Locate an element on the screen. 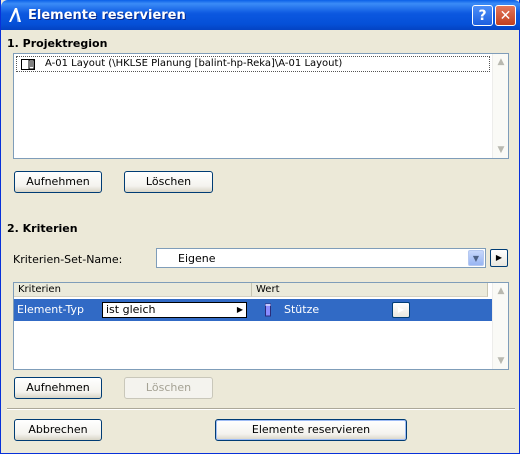  help-button: ? is located at coordinates (482, 15).